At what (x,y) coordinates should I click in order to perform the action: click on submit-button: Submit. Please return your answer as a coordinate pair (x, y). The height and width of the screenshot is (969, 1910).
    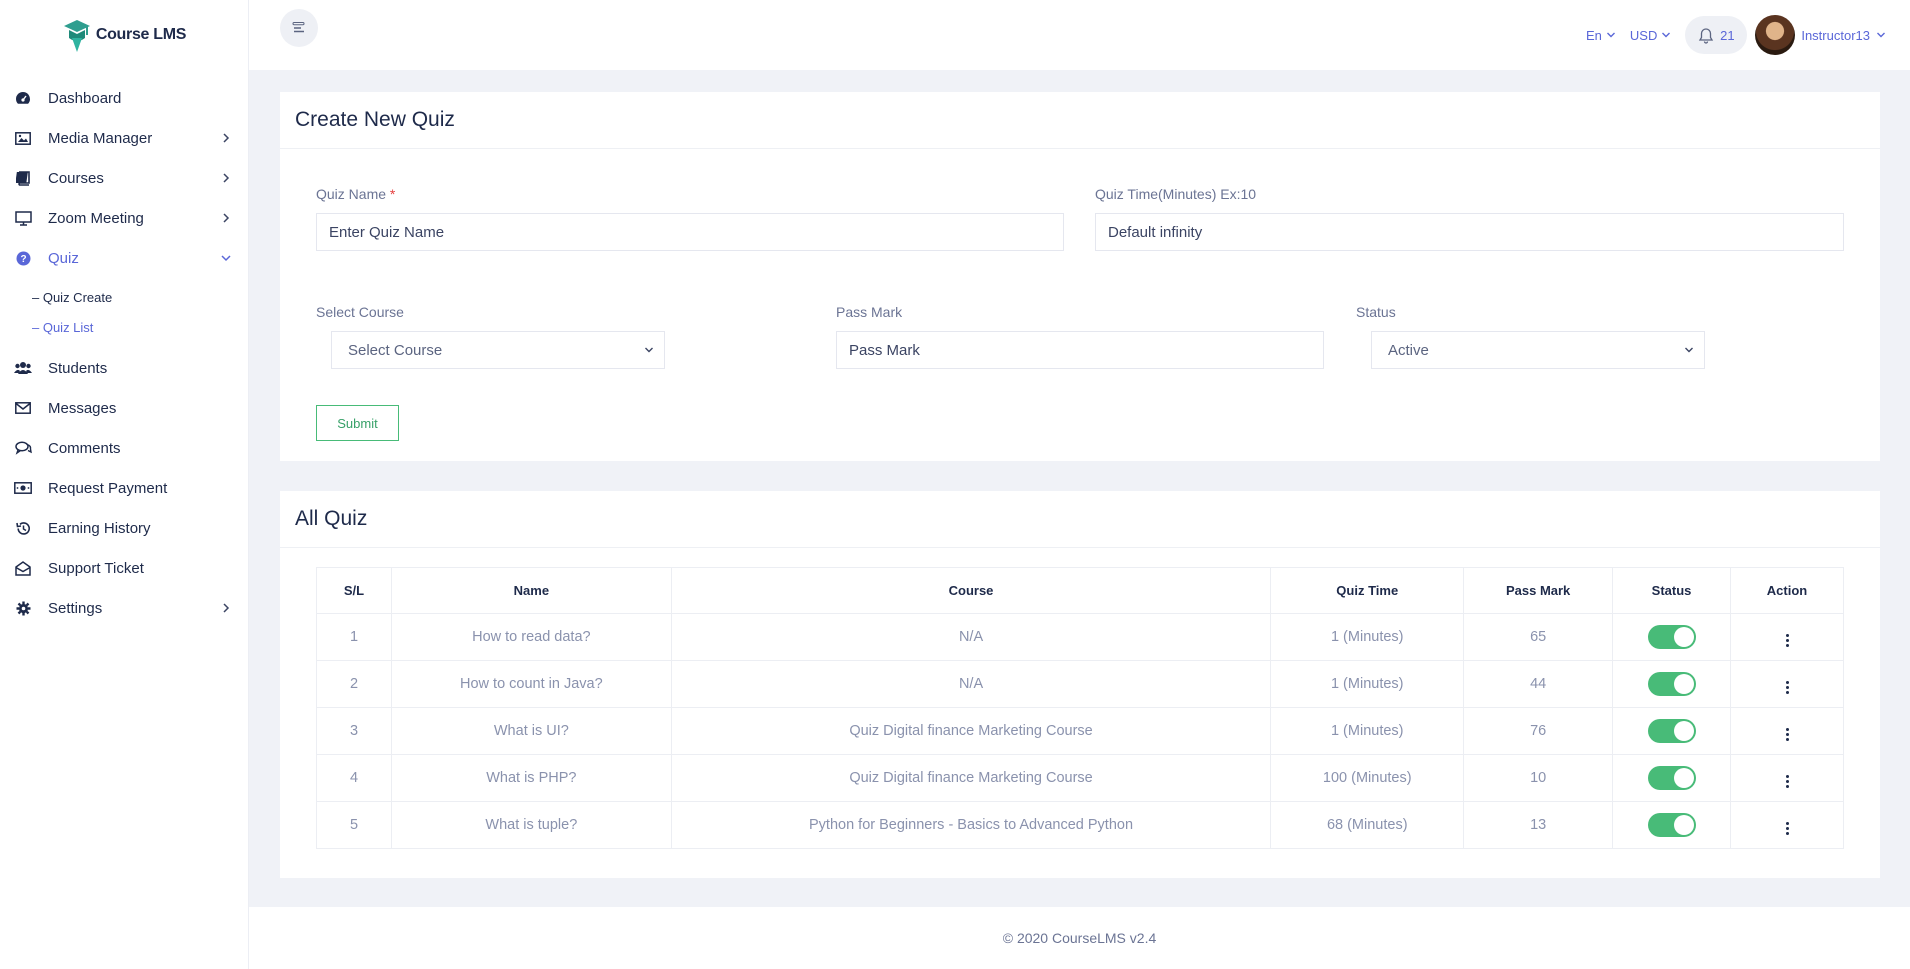
    Looking at the image, I should click on (357, 423).